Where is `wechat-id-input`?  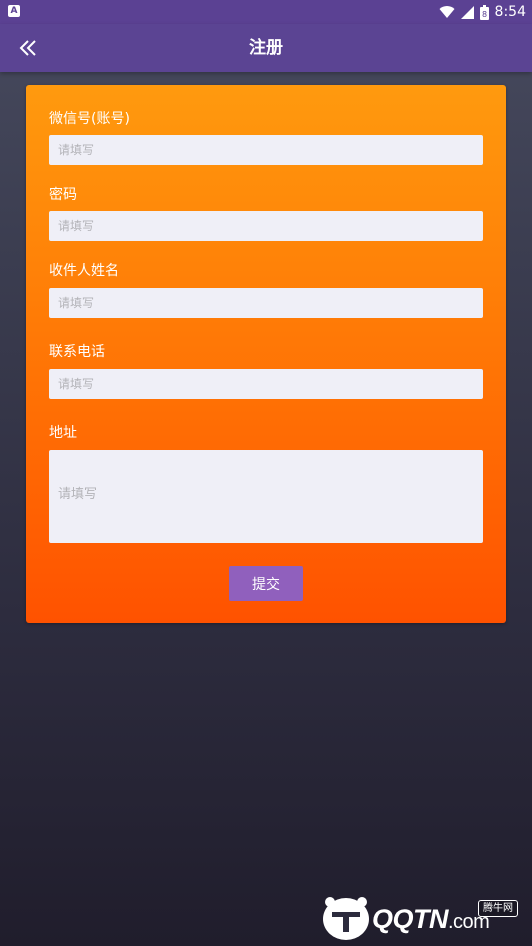 wechat-id-input is located at coordinates (266, 150).